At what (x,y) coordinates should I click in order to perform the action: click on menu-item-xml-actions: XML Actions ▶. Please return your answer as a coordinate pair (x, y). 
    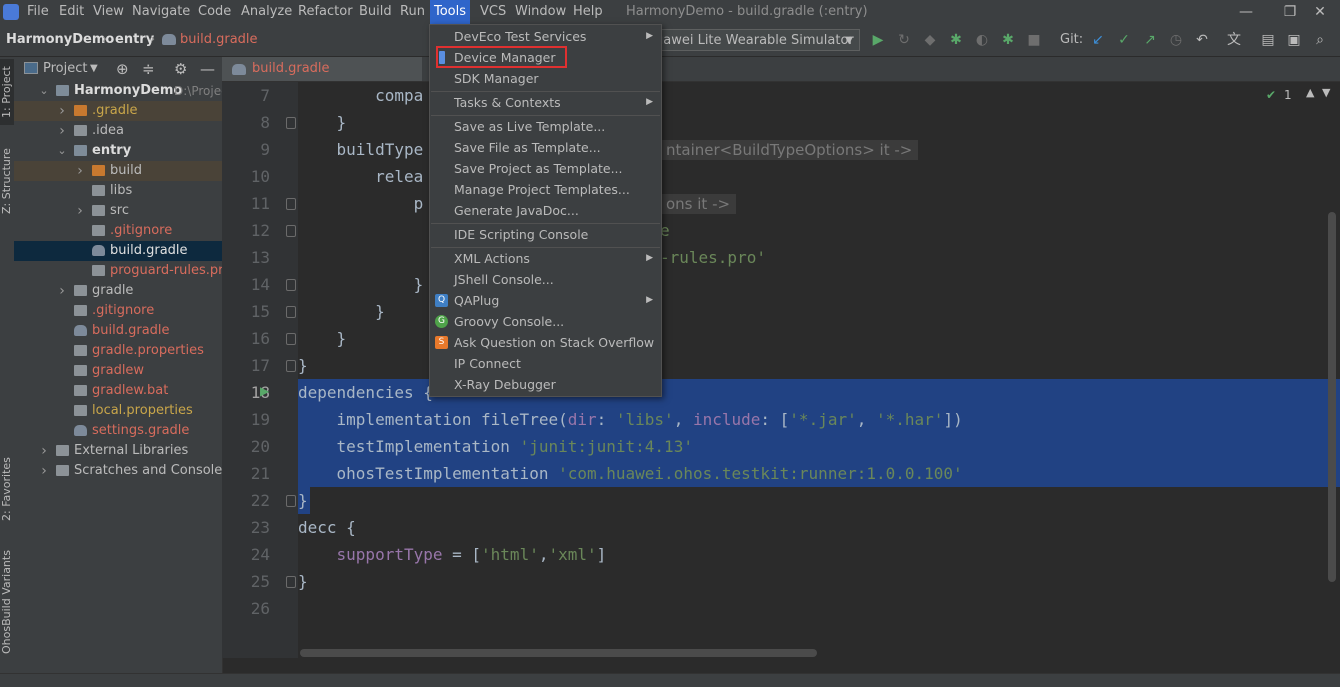
    Looking at the image, I should click on (545, 258).